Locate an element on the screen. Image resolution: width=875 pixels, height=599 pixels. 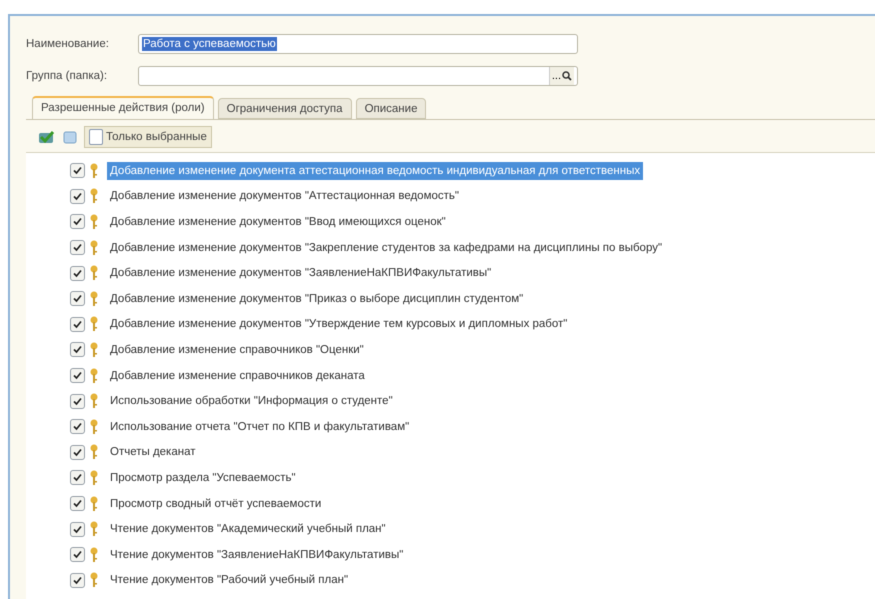
role-item: Просмотр сводный отчёт успеваемости is located at coordinates (215, 503).